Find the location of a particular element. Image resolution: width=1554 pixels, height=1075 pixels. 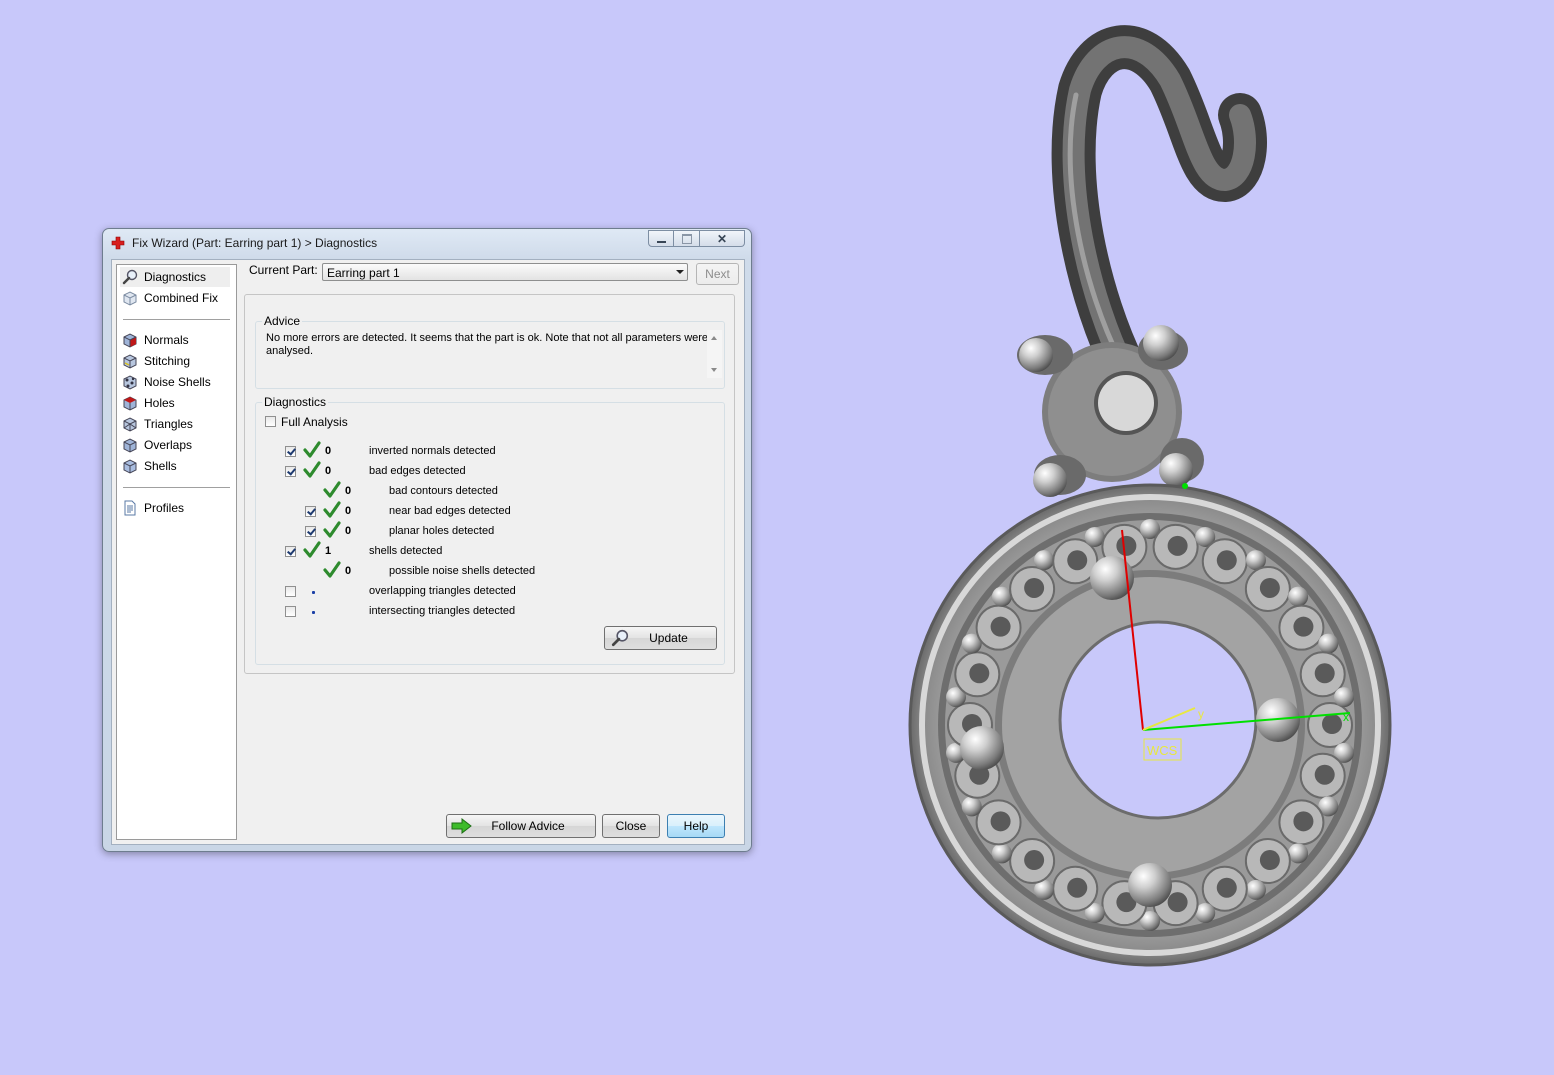

axis-y-label: y is located at coordinates (1201, 714).